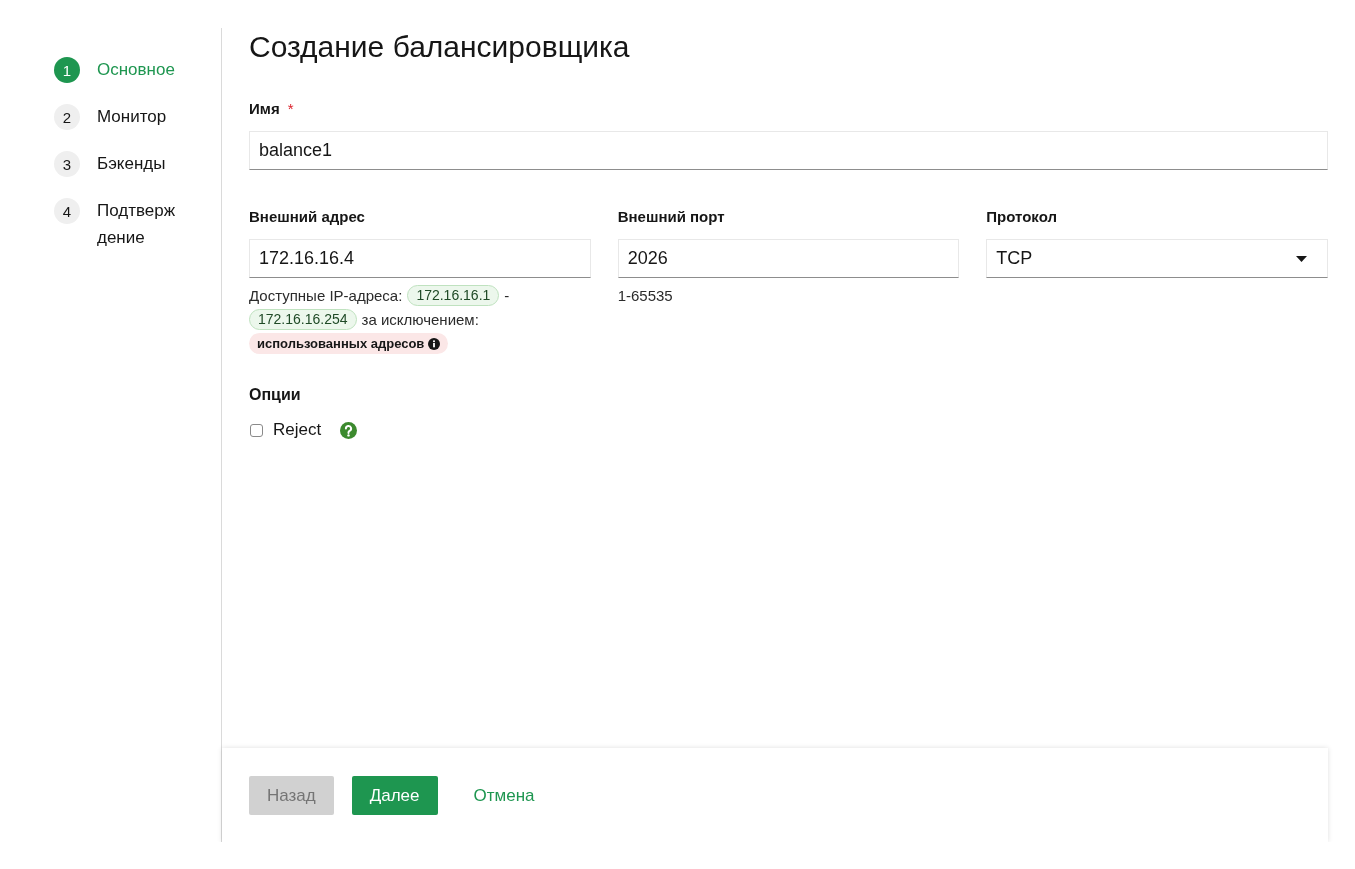 This screenshot has height=869, width=1355. I want to click on info-icon, so click(434, 343).